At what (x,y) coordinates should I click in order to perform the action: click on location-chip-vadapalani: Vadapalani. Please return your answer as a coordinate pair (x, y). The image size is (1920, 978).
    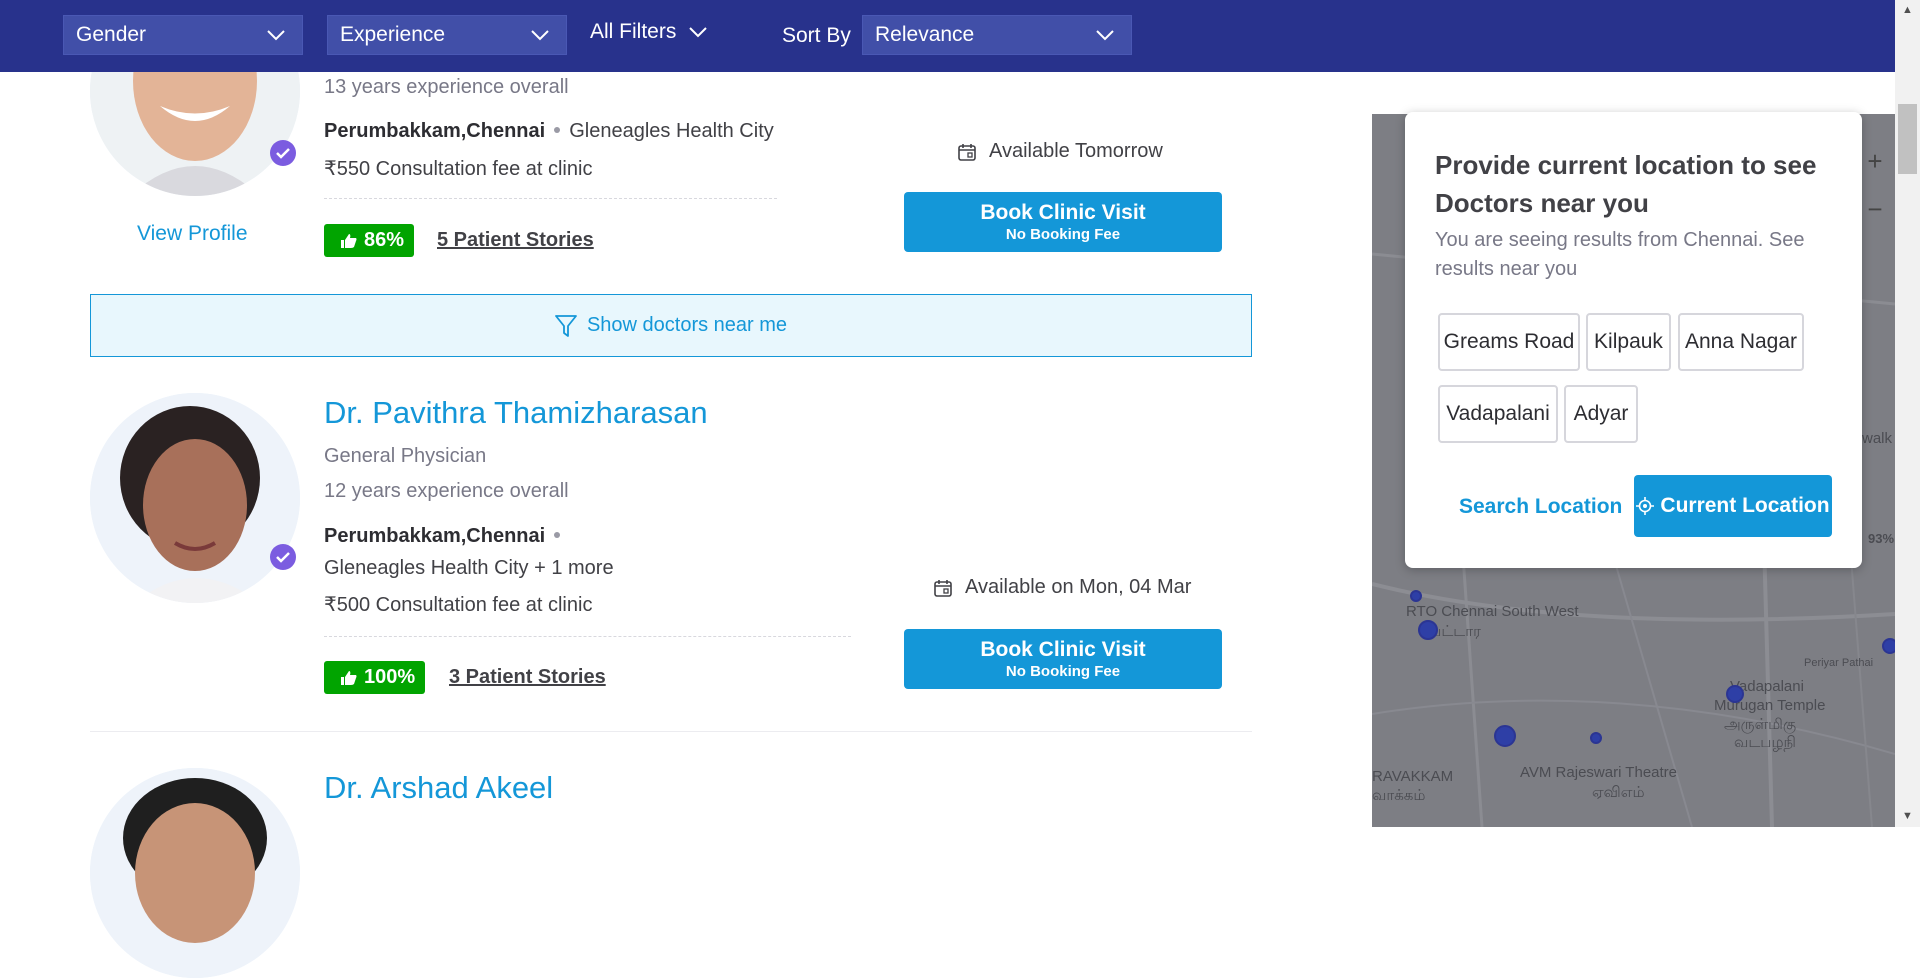
    Looking at the image, I should click on (1498, 414).